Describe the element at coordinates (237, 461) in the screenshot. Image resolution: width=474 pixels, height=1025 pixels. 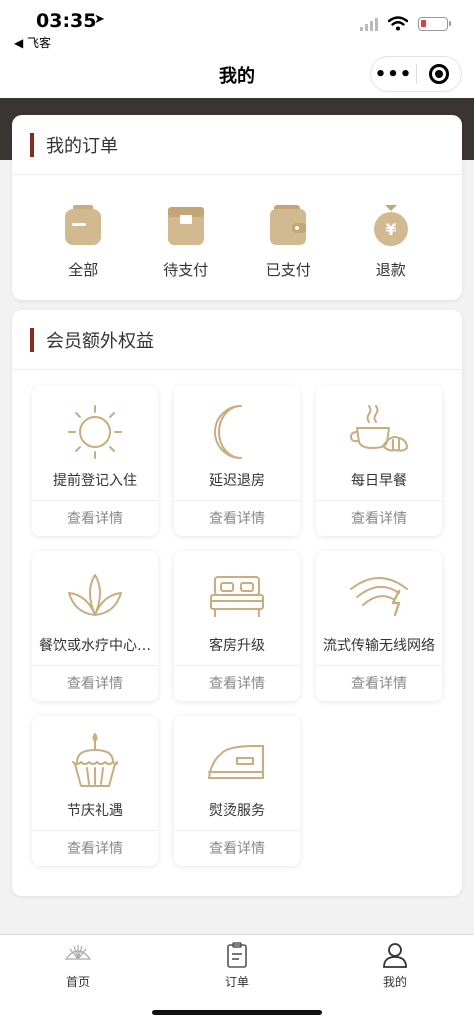
I see `benefit-late-check-out: 延迟退房 查看详情` at that location.